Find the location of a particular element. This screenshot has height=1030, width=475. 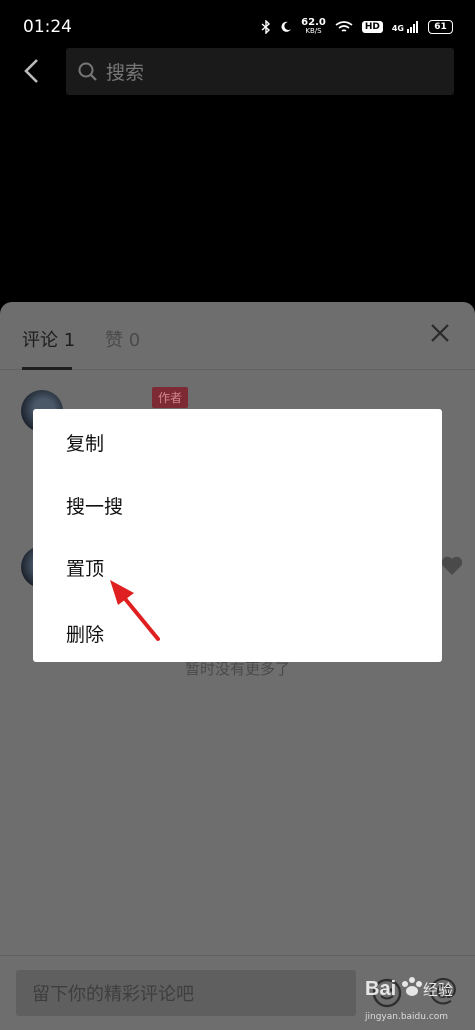

menu-item-copy: 复制 is located at coordinates (85, 442).